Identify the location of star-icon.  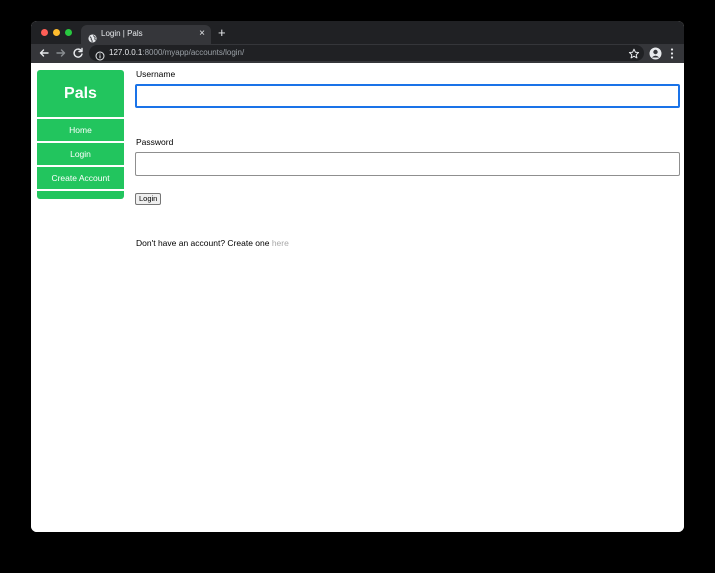
(634, 53).